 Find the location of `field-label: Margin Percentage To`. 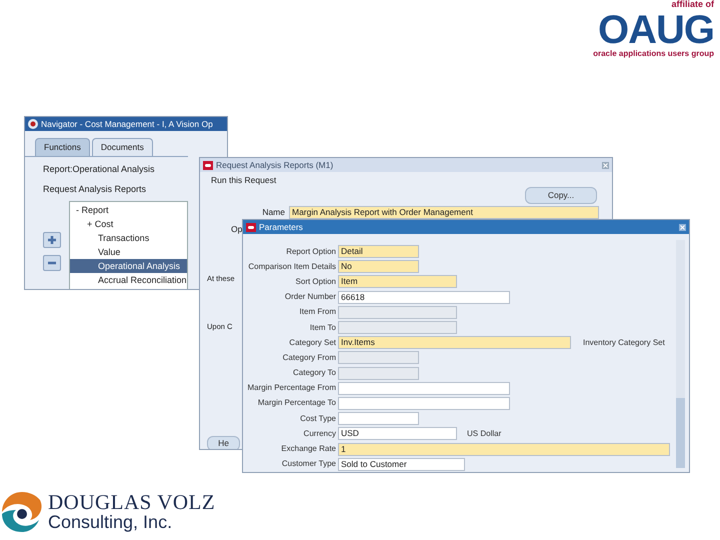

field-label: Margin Percentage To is located at coordinates (296, 403).